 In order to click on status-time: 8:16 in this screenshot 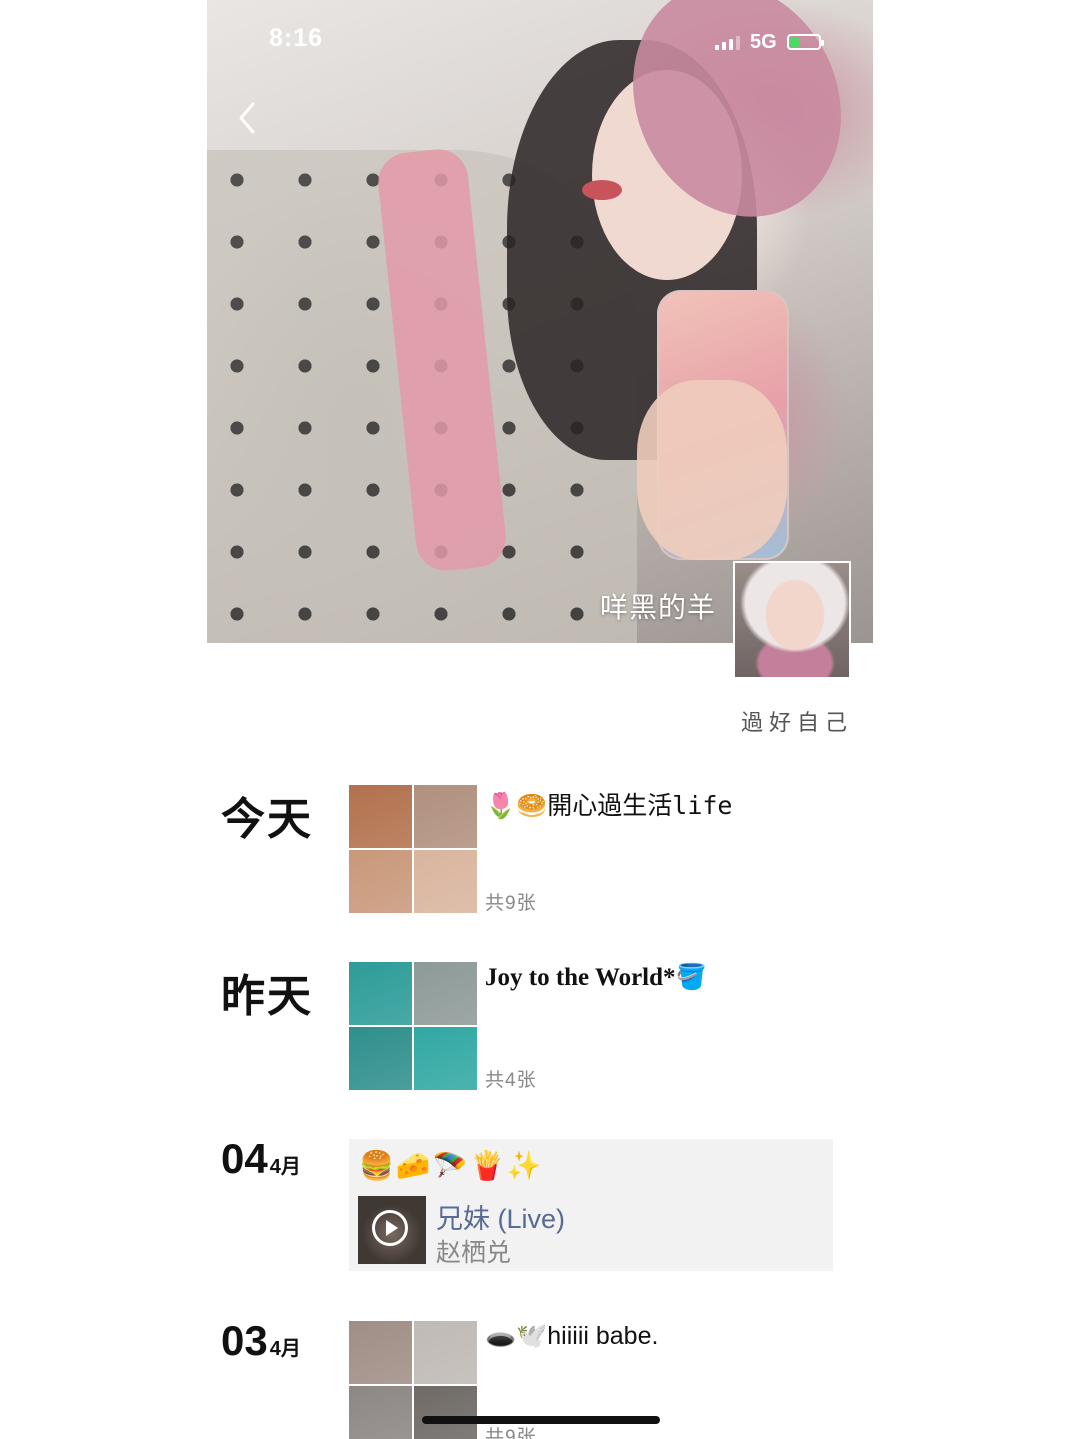, I will do `click(296, 38)`.